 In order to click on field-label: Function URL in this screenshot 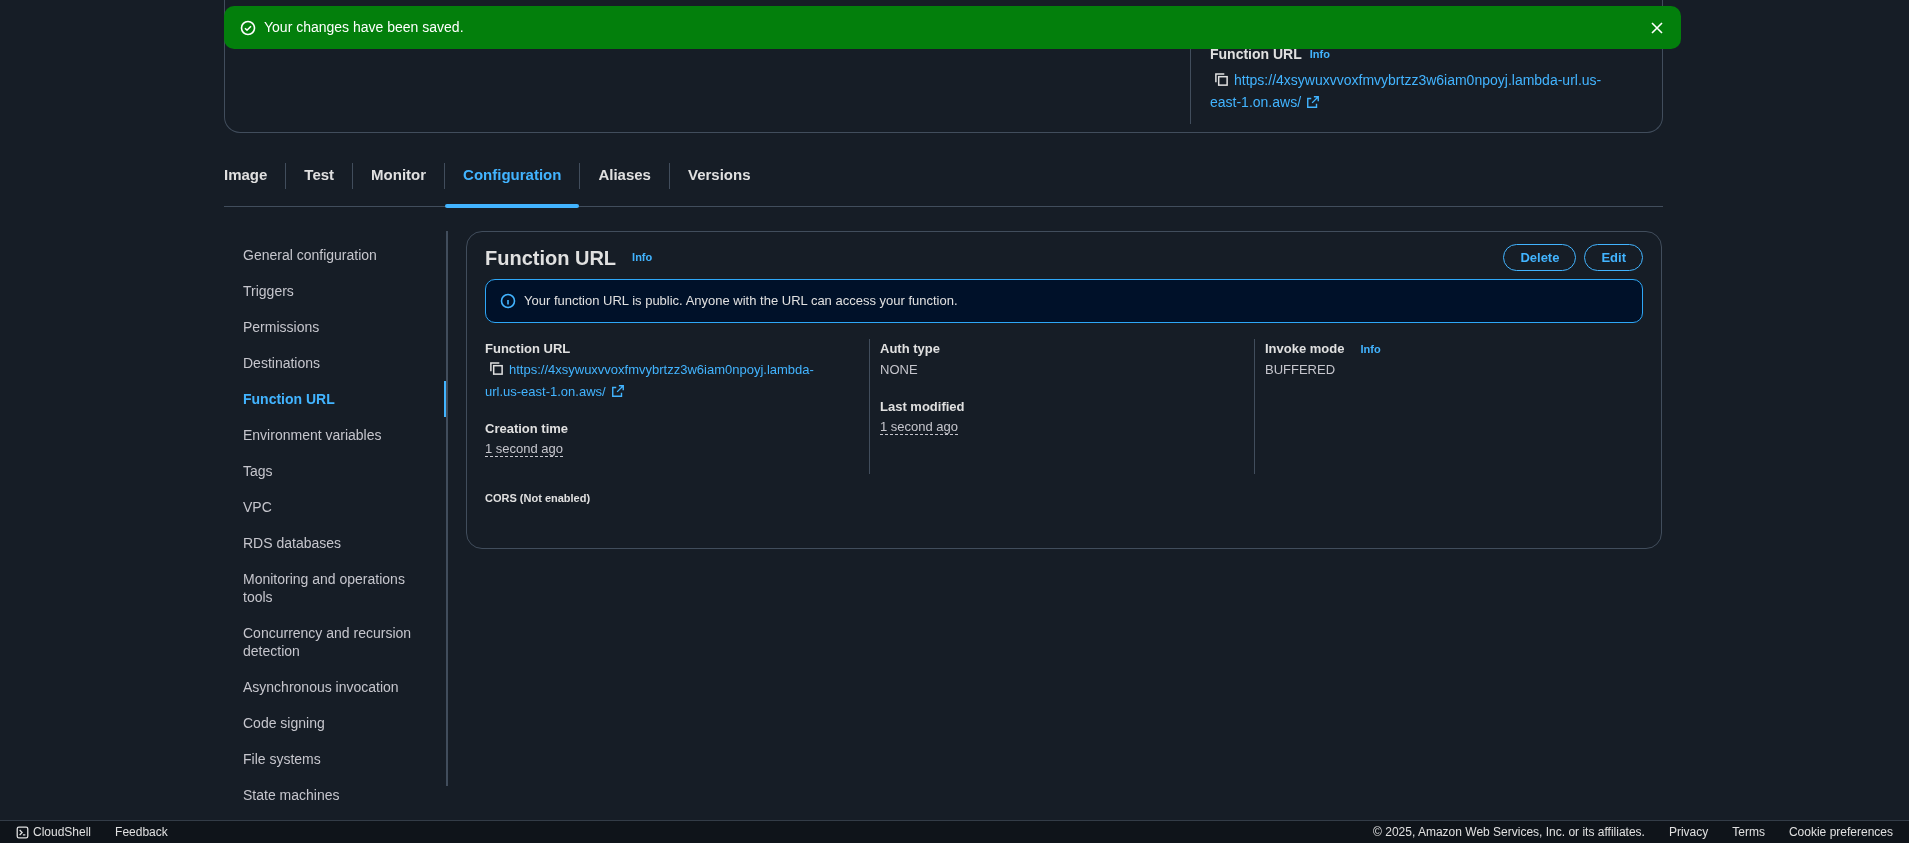, I will do `click(528, 349)`.